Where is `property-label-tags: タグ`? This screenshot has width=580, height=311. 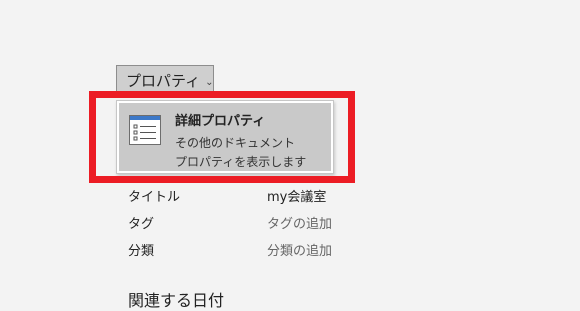
property-label-tags: タグ is located at coordinates (141, 224).